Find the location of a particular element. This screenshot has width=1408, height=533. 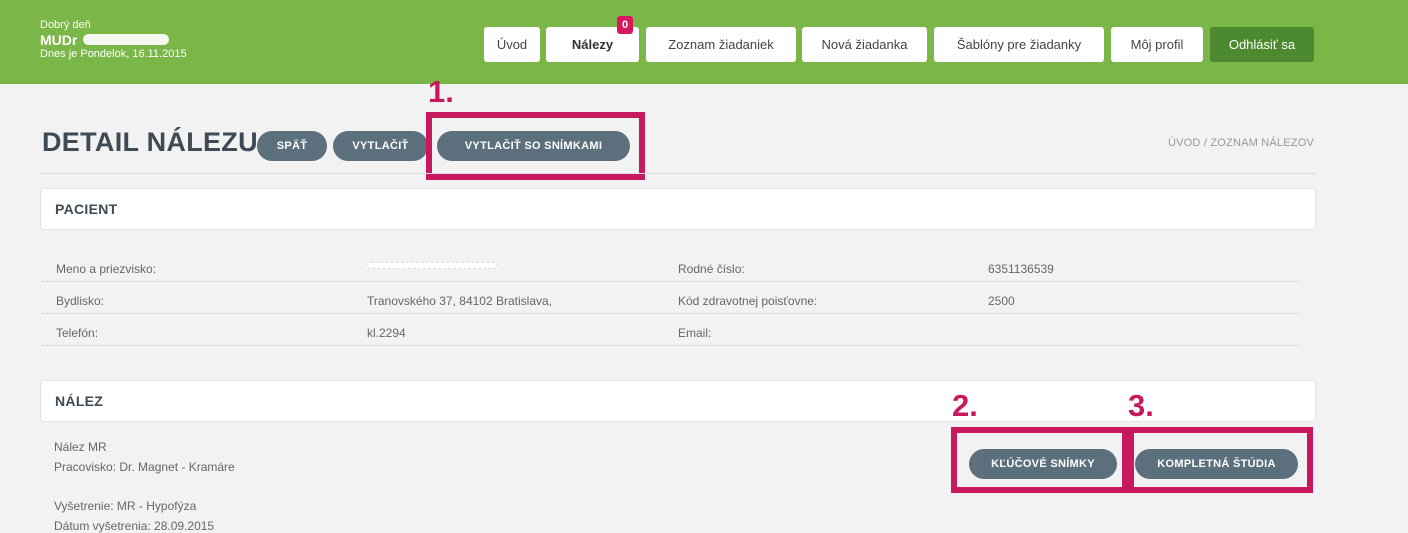

redacted-name is located at coordinates (126, 40).